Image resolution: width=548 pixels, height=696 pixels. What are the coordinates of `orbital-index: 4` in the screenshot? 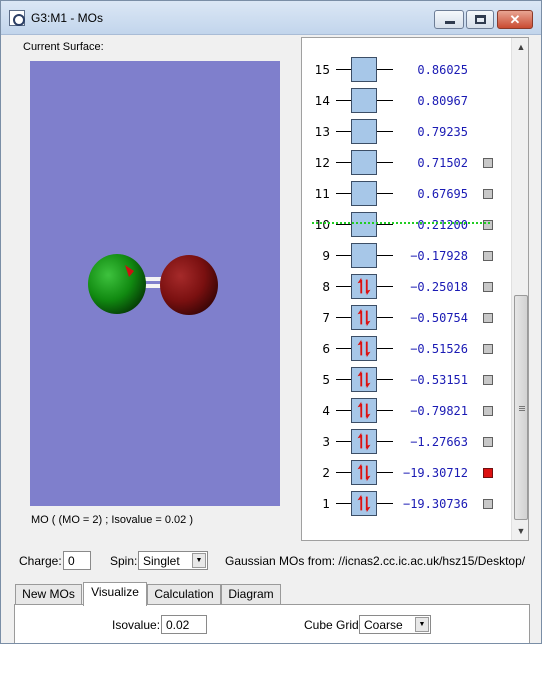 It's located at (326, 411).